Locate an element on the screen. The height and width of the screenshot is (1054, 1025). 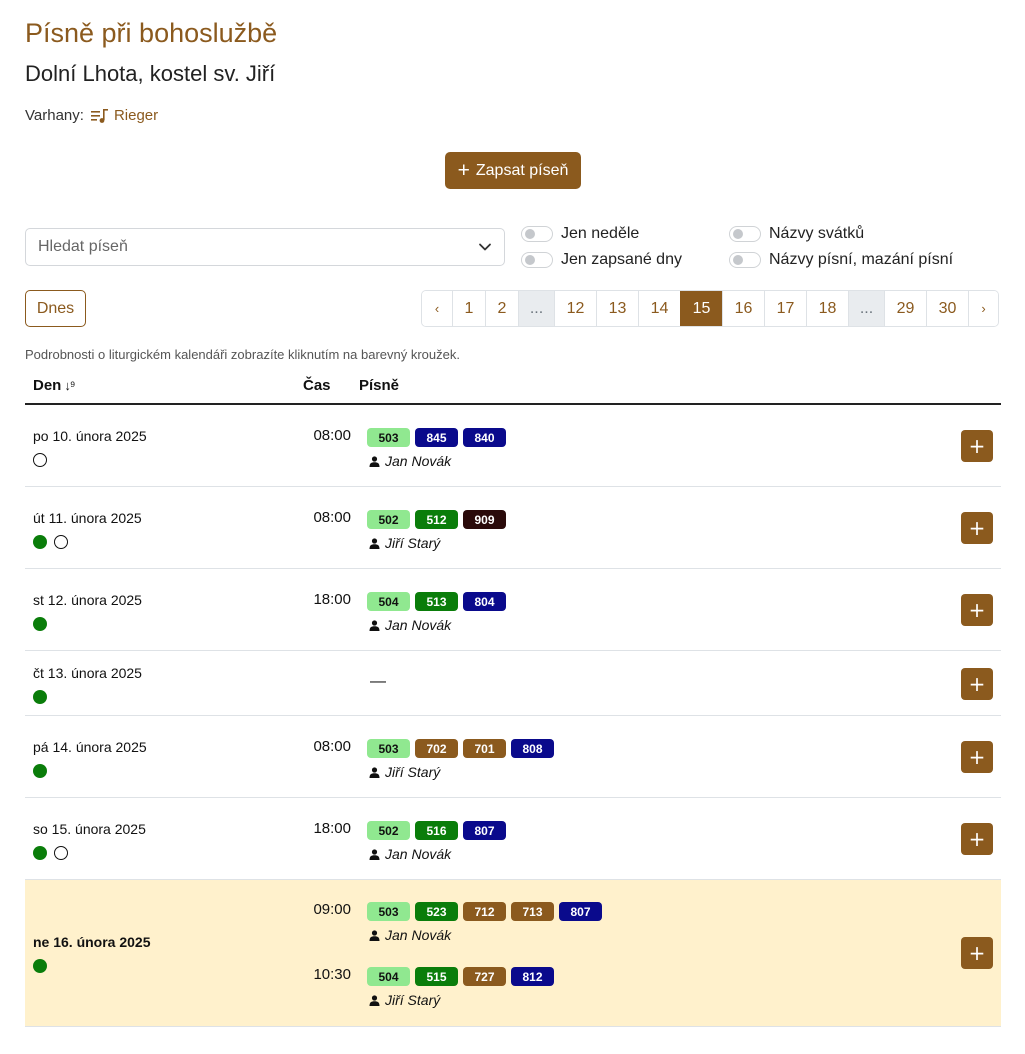
page-link: 13 is located at coordinates (617, 308).